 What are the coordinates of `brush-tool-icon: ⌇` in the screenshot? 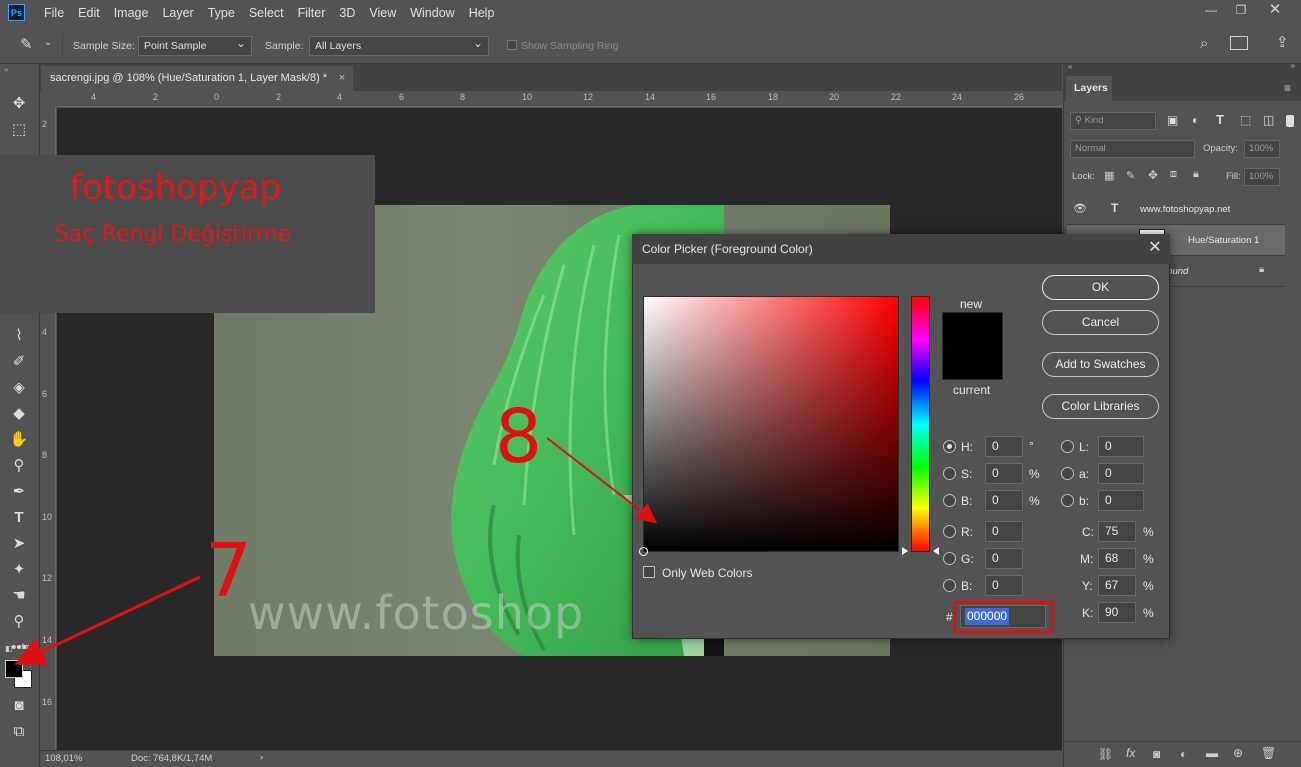 It's located at (19, 336).